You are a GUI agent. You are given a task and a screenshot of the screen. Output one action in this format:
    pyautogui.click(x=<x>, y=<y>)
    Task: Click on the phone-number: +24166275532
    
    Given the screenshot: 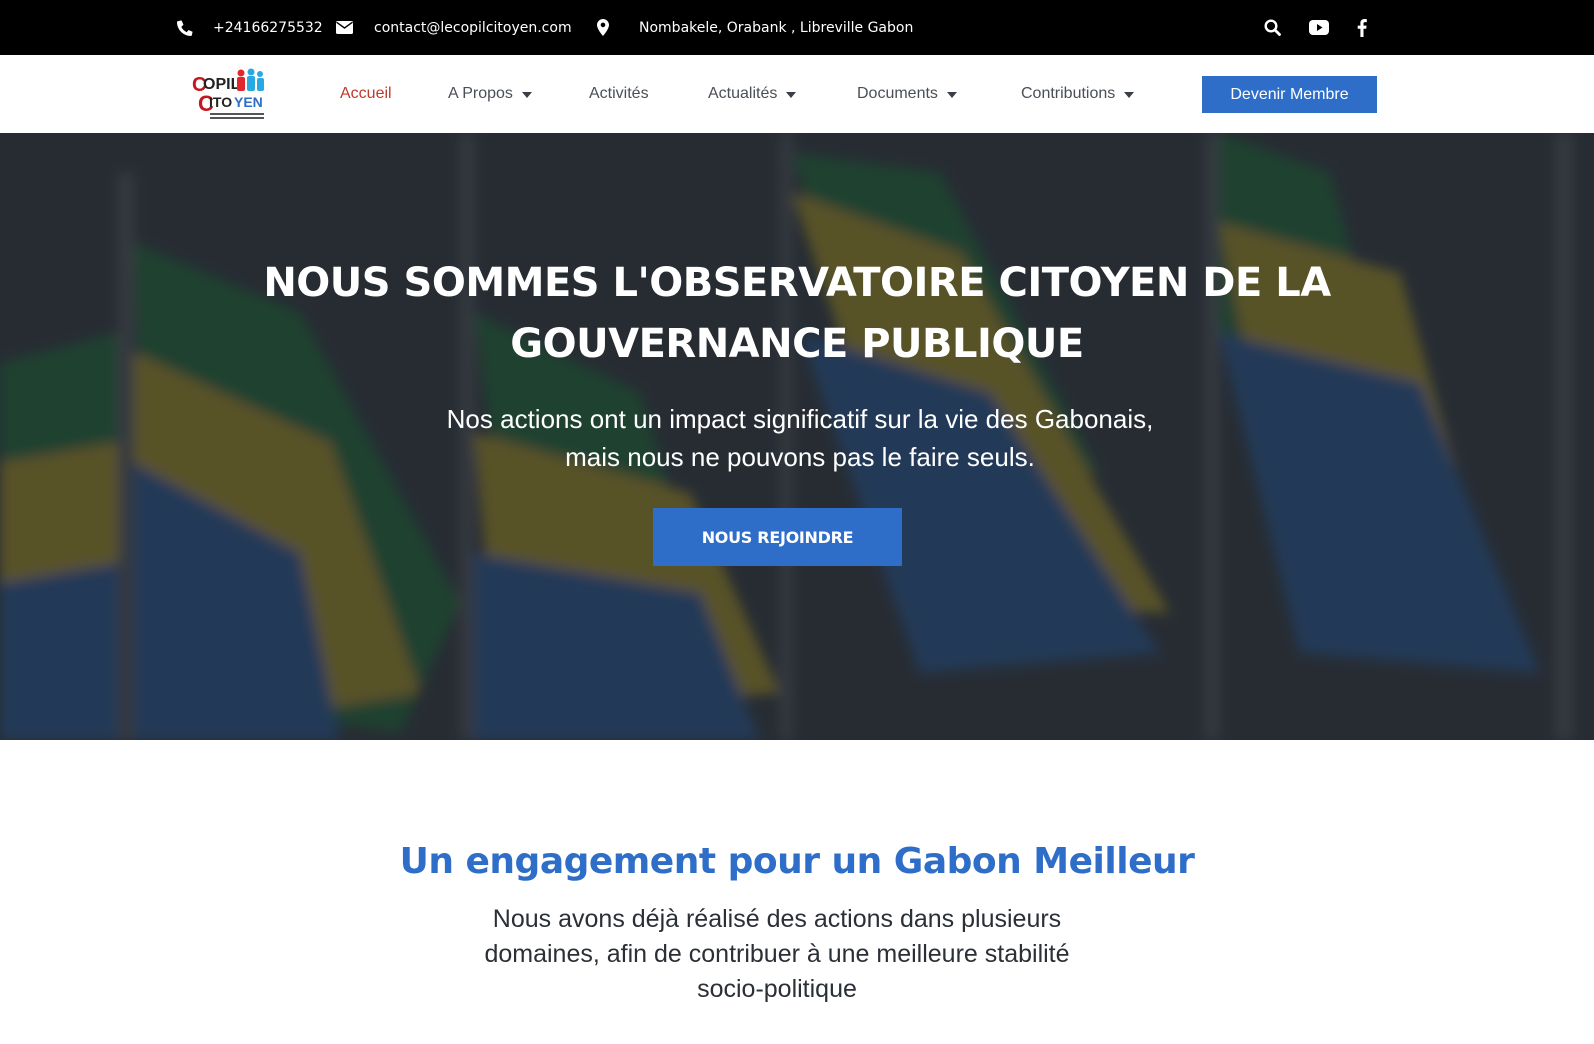 What is the action you would take?
    pyautogui.click(x=268, y=27)
    